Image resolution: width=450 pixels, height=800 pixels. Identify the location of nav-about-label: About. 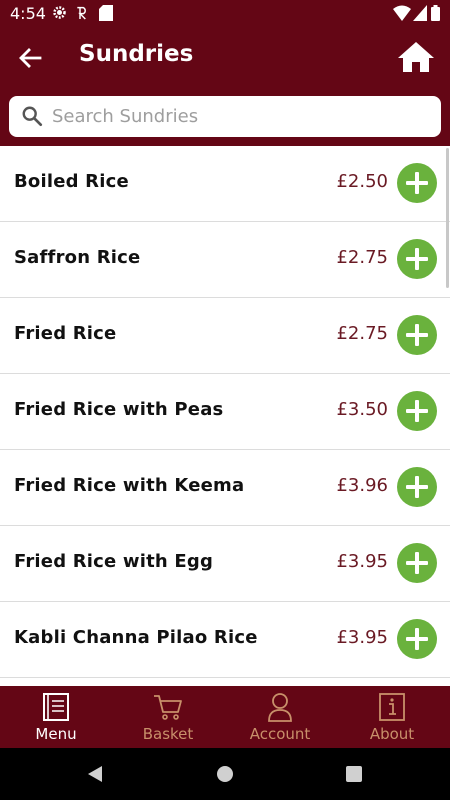
(392, 734).